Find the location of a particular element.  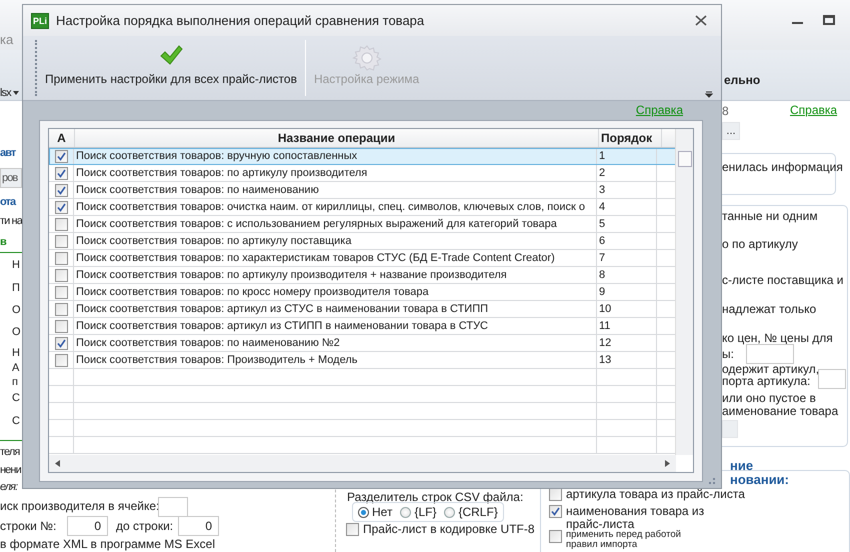

table-row: Поиск соответствия товаров: по кросс номеру производителя товара 9 is located at coordinates (362, 292).